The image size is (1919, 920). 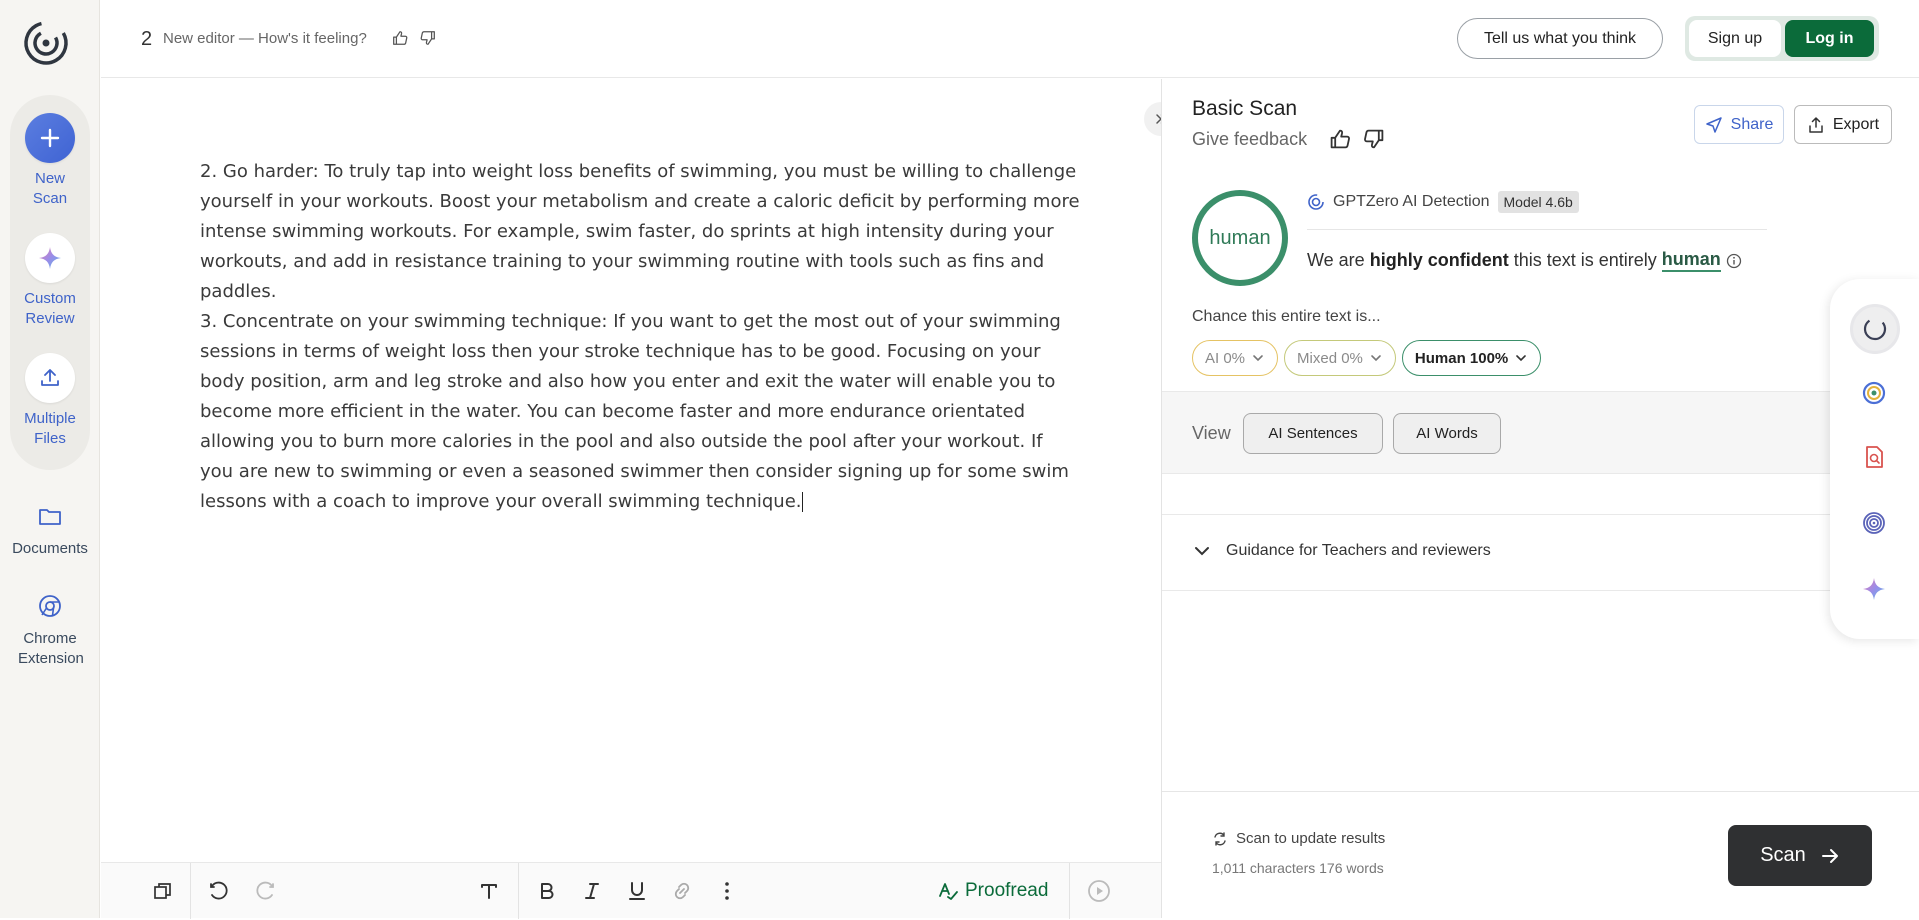 What do you see at coordinates (547, 891) in the screenshot?
I see `bold-icon` at bounding box center [547, 891].